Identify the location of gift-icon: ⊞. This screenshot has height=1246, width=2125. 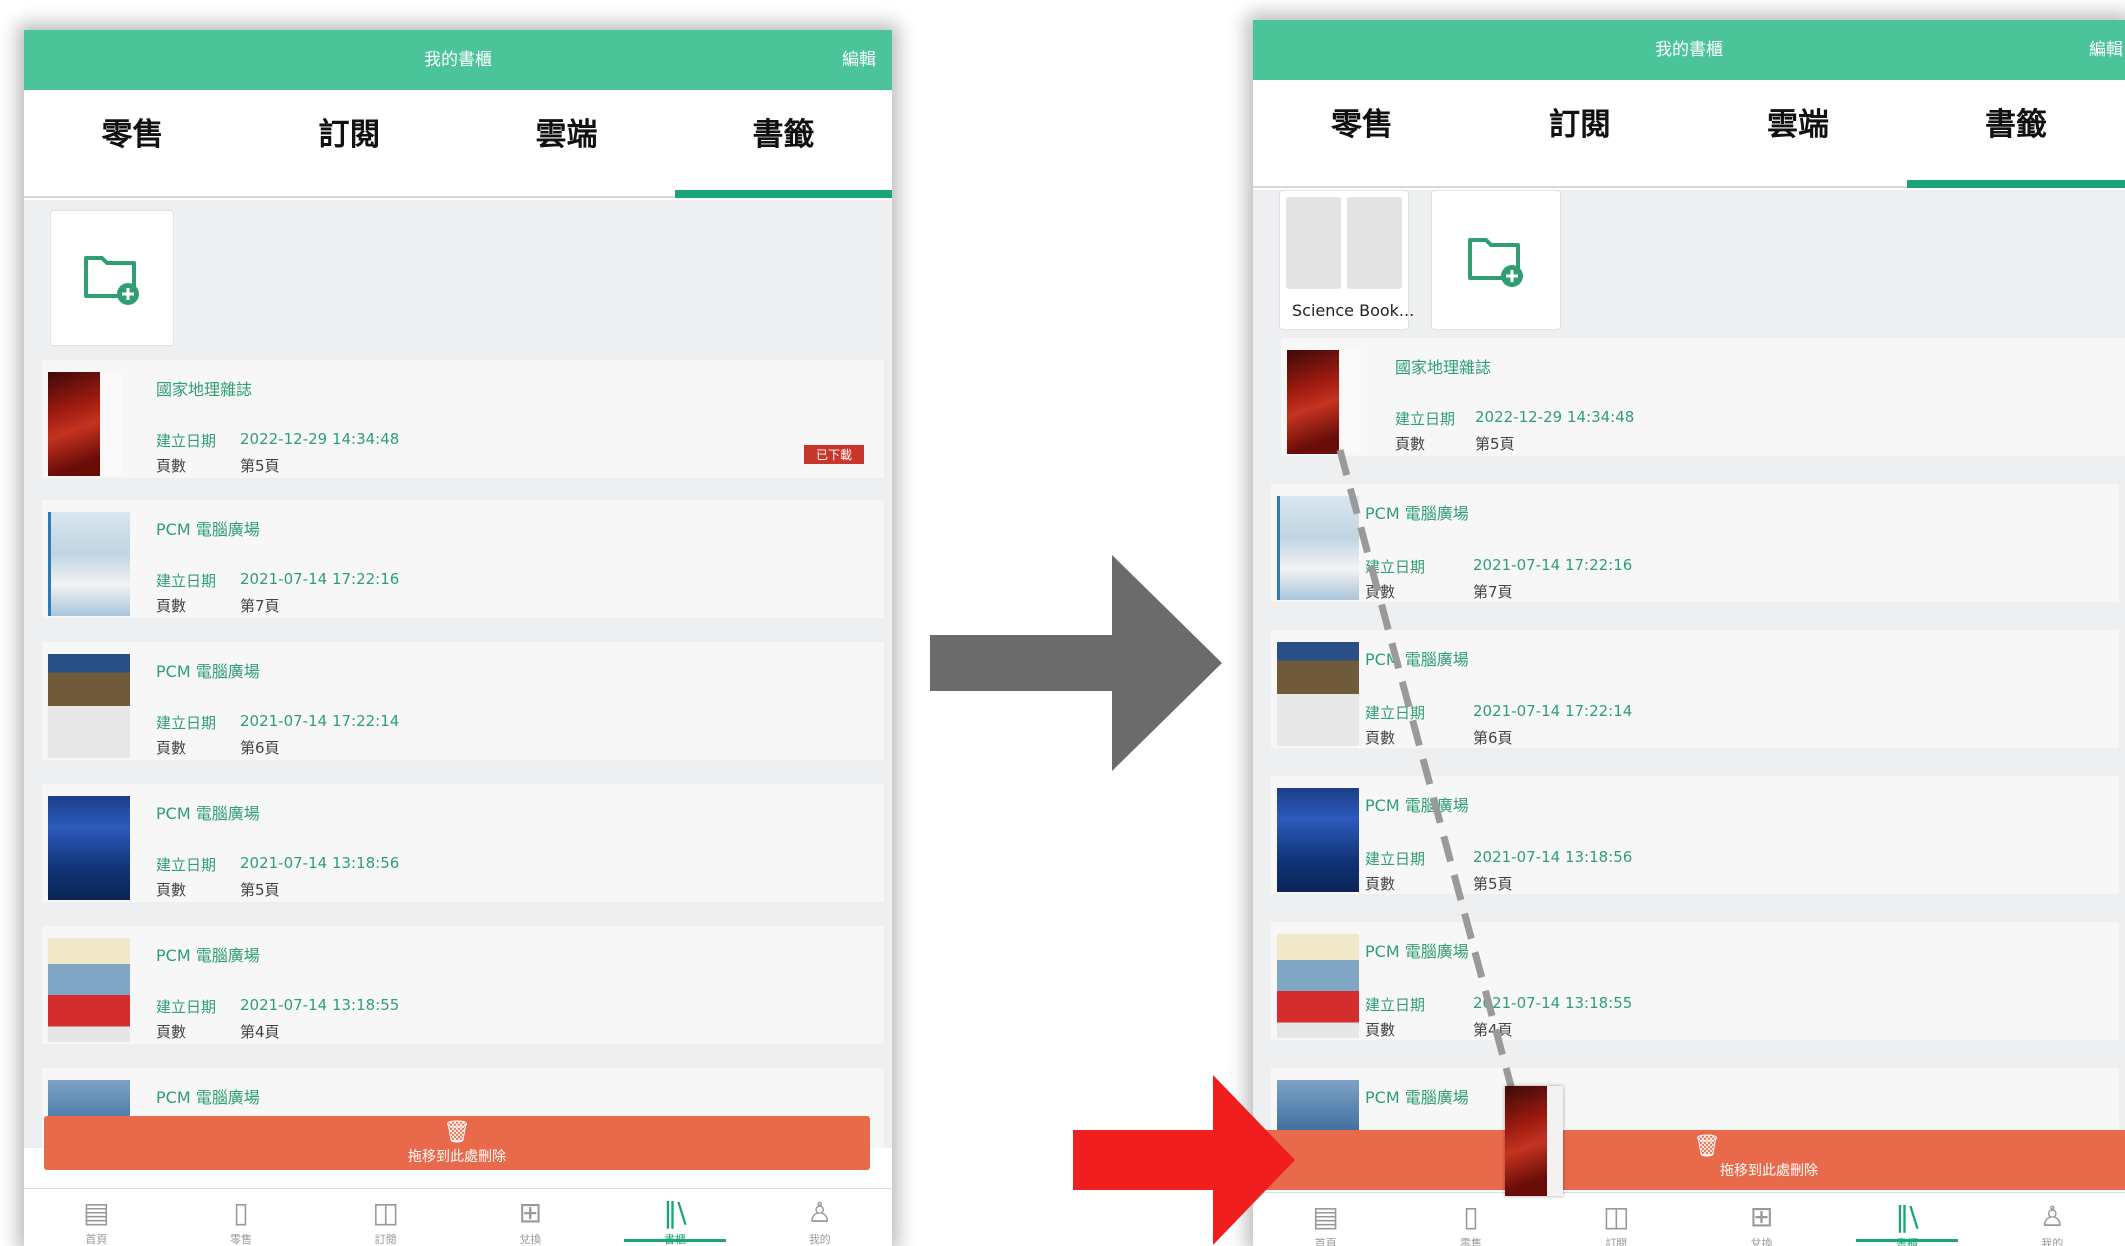
(530, 1212).